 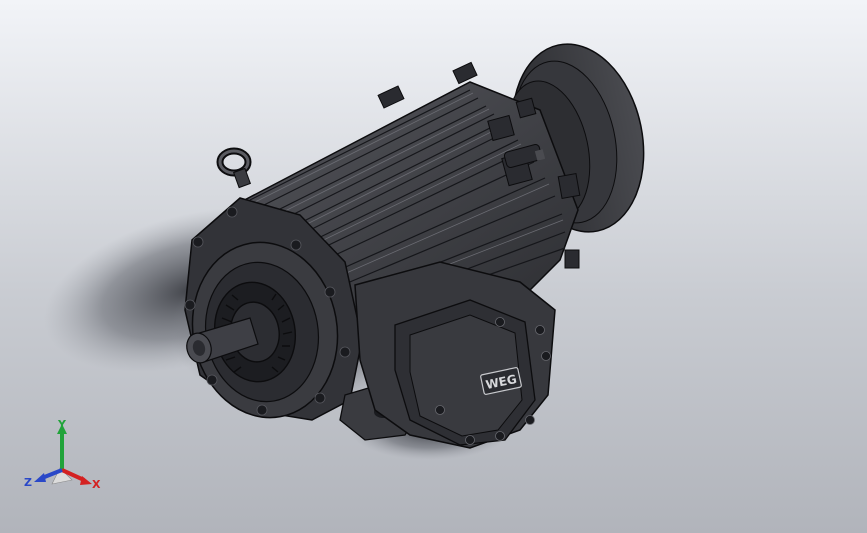 What do you see at coordinates (234, 168) in the screenshot?
I see `lifting-eye-bolt` at bounding box center [234, 168].